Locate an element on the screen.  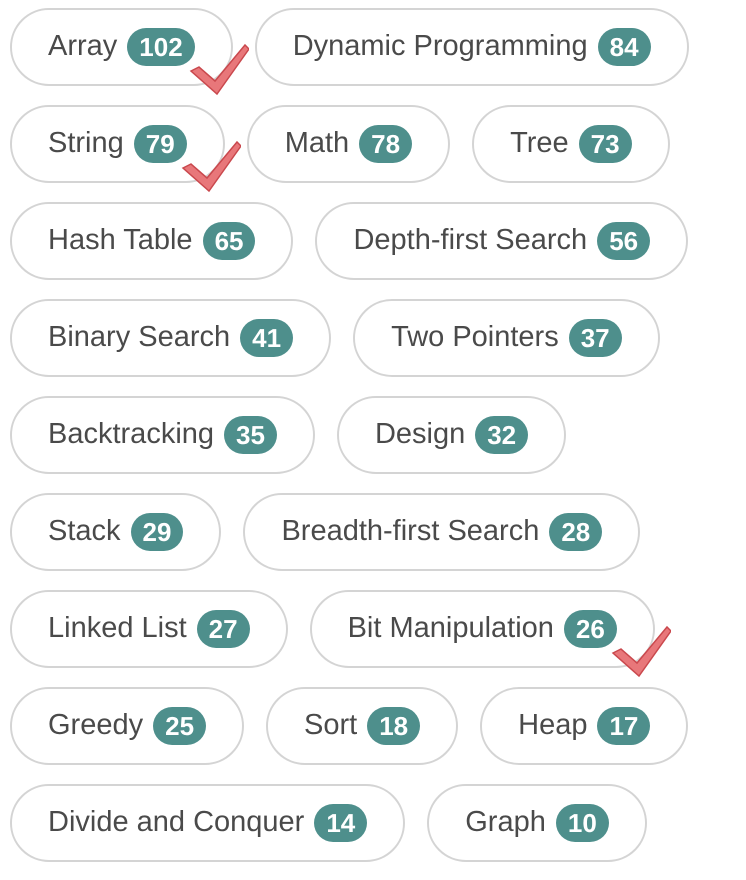
count-badge: 35 is located at coordinates (250, 435).